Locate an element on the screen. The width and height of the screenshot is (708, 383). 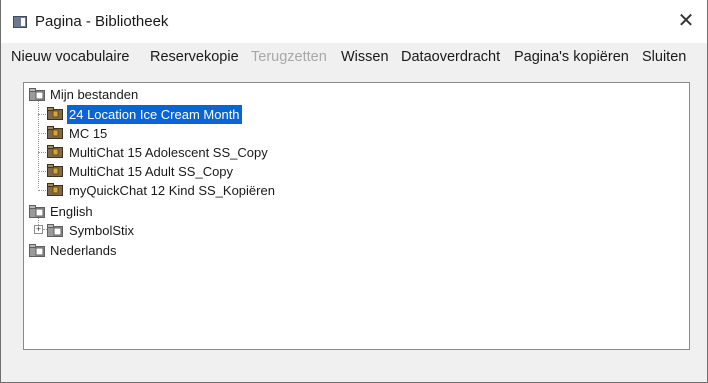
app-window-icon is located at coordinates (20, 22).